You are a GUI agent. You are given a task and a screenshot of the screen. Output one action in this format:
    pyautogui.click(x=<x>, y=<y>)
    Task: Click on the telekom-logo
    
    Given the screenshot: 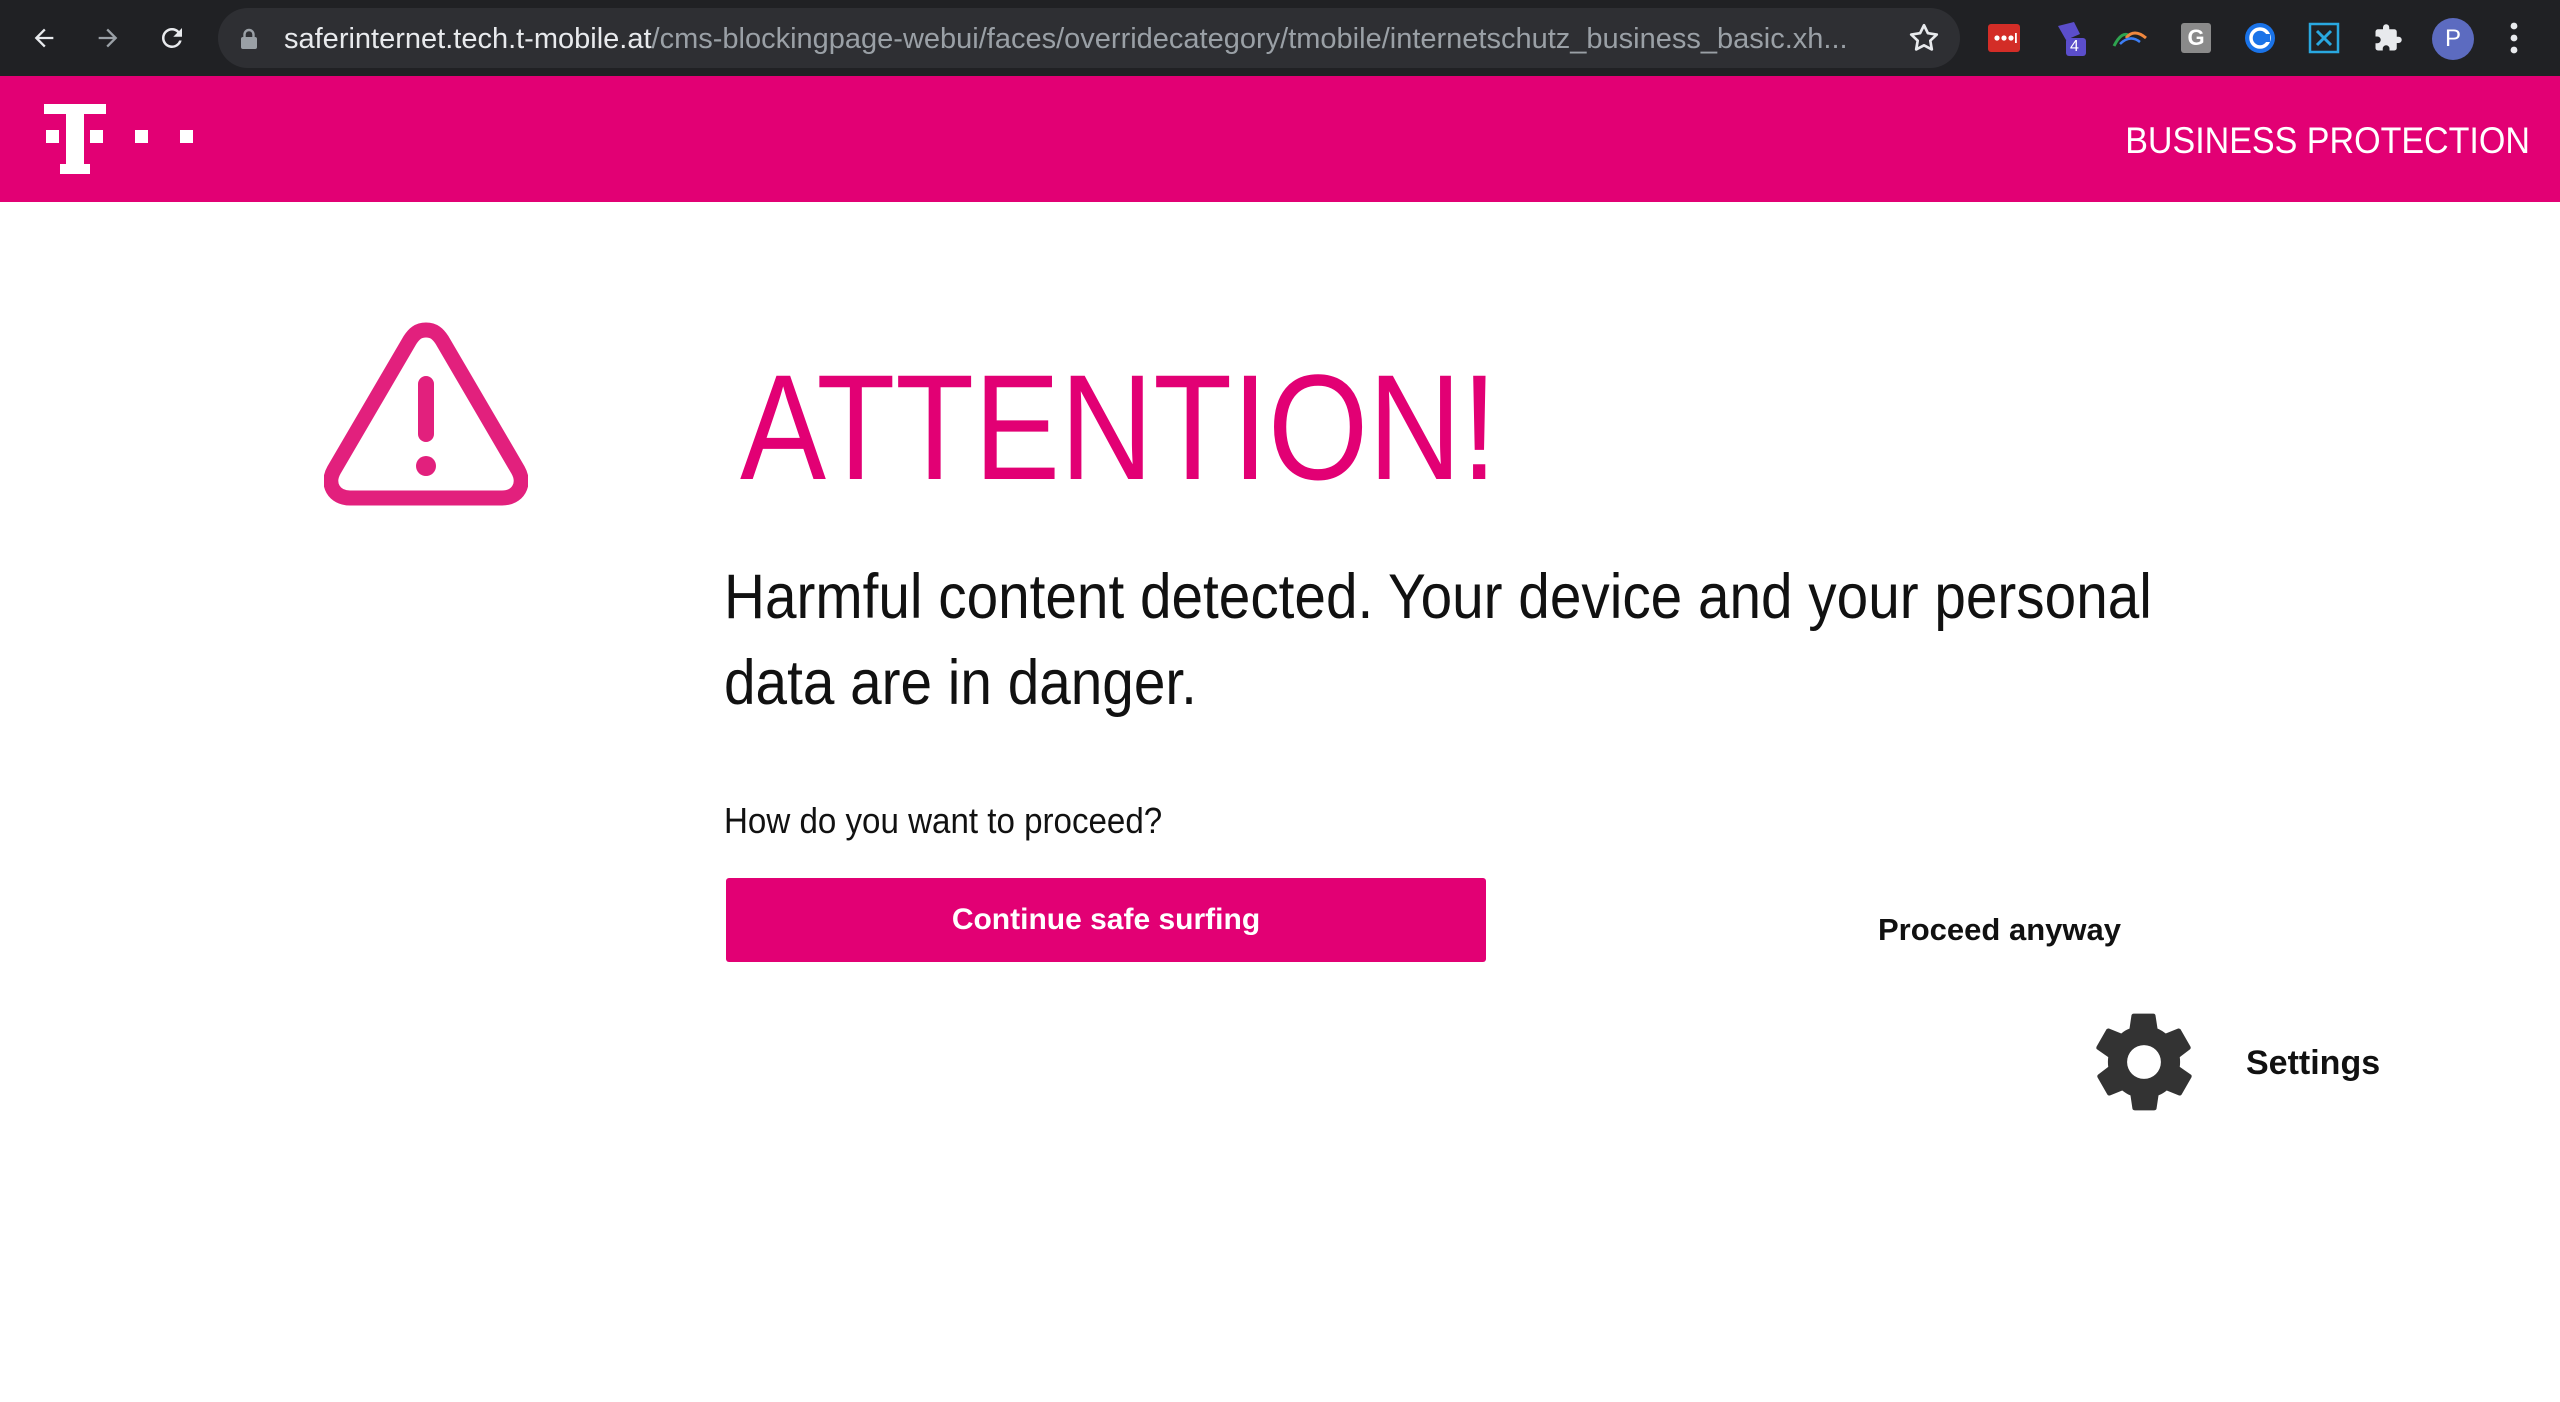 What is the action you would take?
    pyautogui.click(x=118, y=139)
    